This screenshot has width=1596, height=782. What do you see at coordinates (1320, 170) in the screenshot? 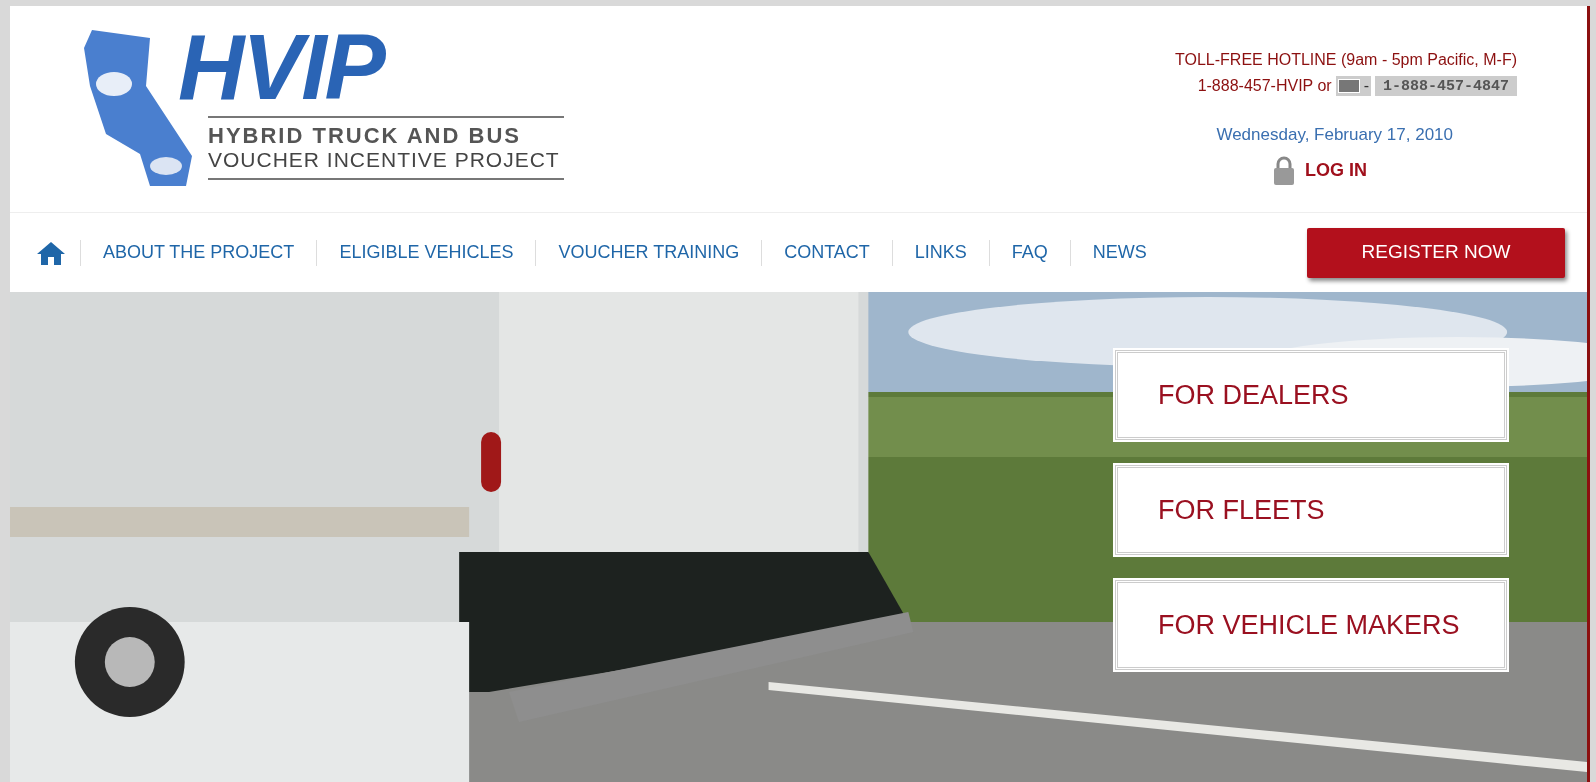
I see `login-link: LOG IN` at bounding box center [1320, 170].